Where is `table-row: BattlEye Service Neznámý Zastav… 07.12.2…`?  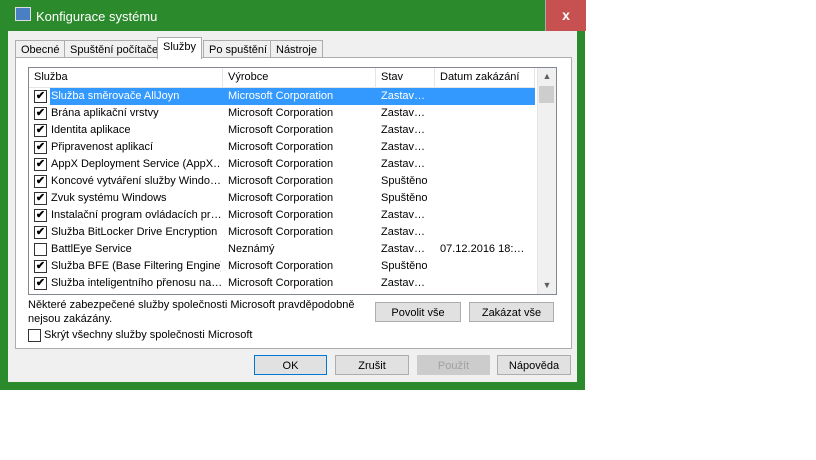 table-row: BattlEye Service Neznámý Zastav… 07.12.2… is located at coordinates (282, 249).